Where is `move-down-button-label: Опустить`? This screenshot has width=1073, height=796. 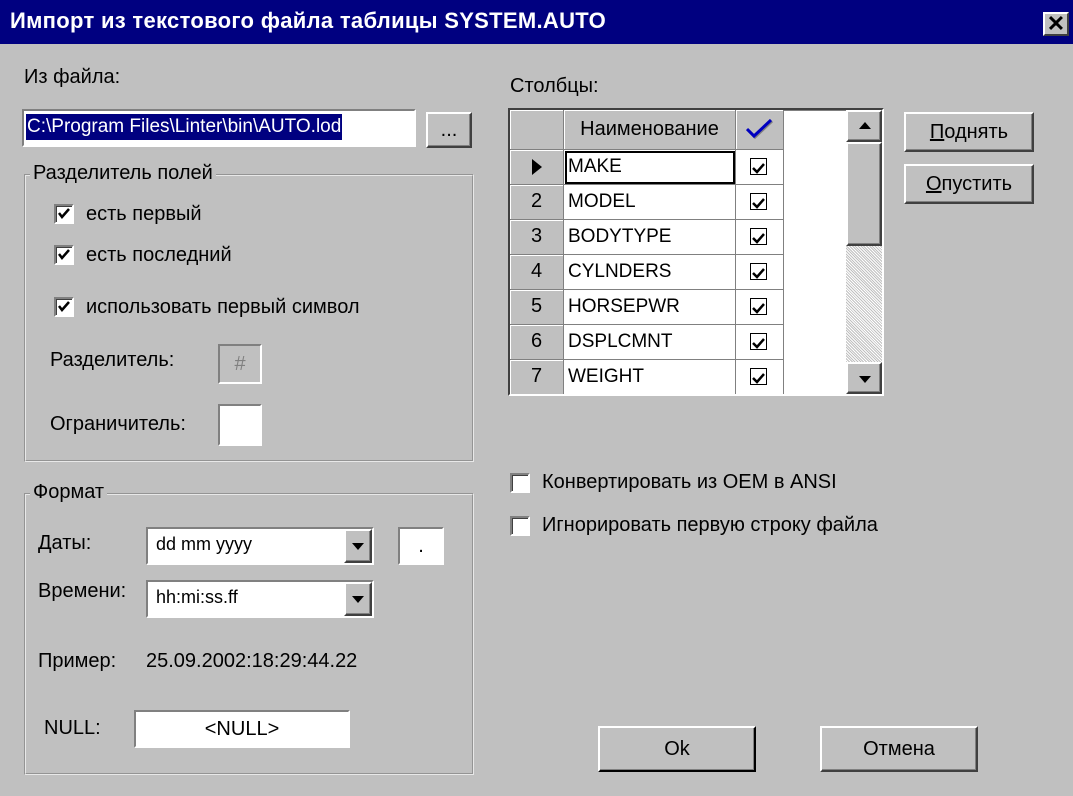
move-down-button-label: Опустить is located at coordinates (969, 184).